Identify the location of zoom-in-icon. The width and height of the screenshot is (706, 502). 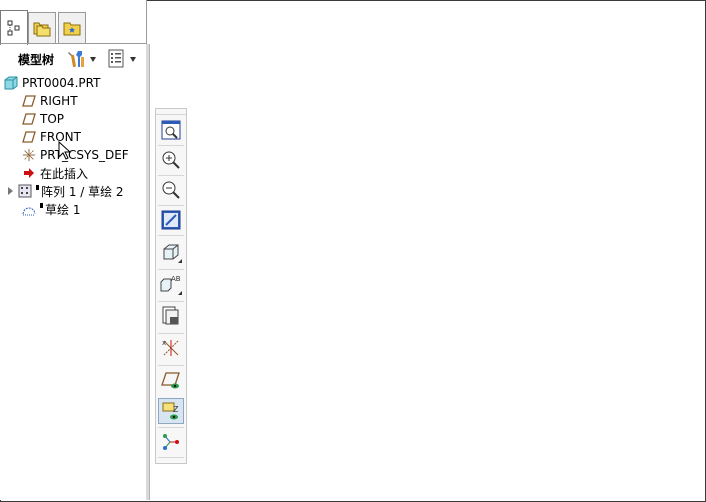
(171, 160).